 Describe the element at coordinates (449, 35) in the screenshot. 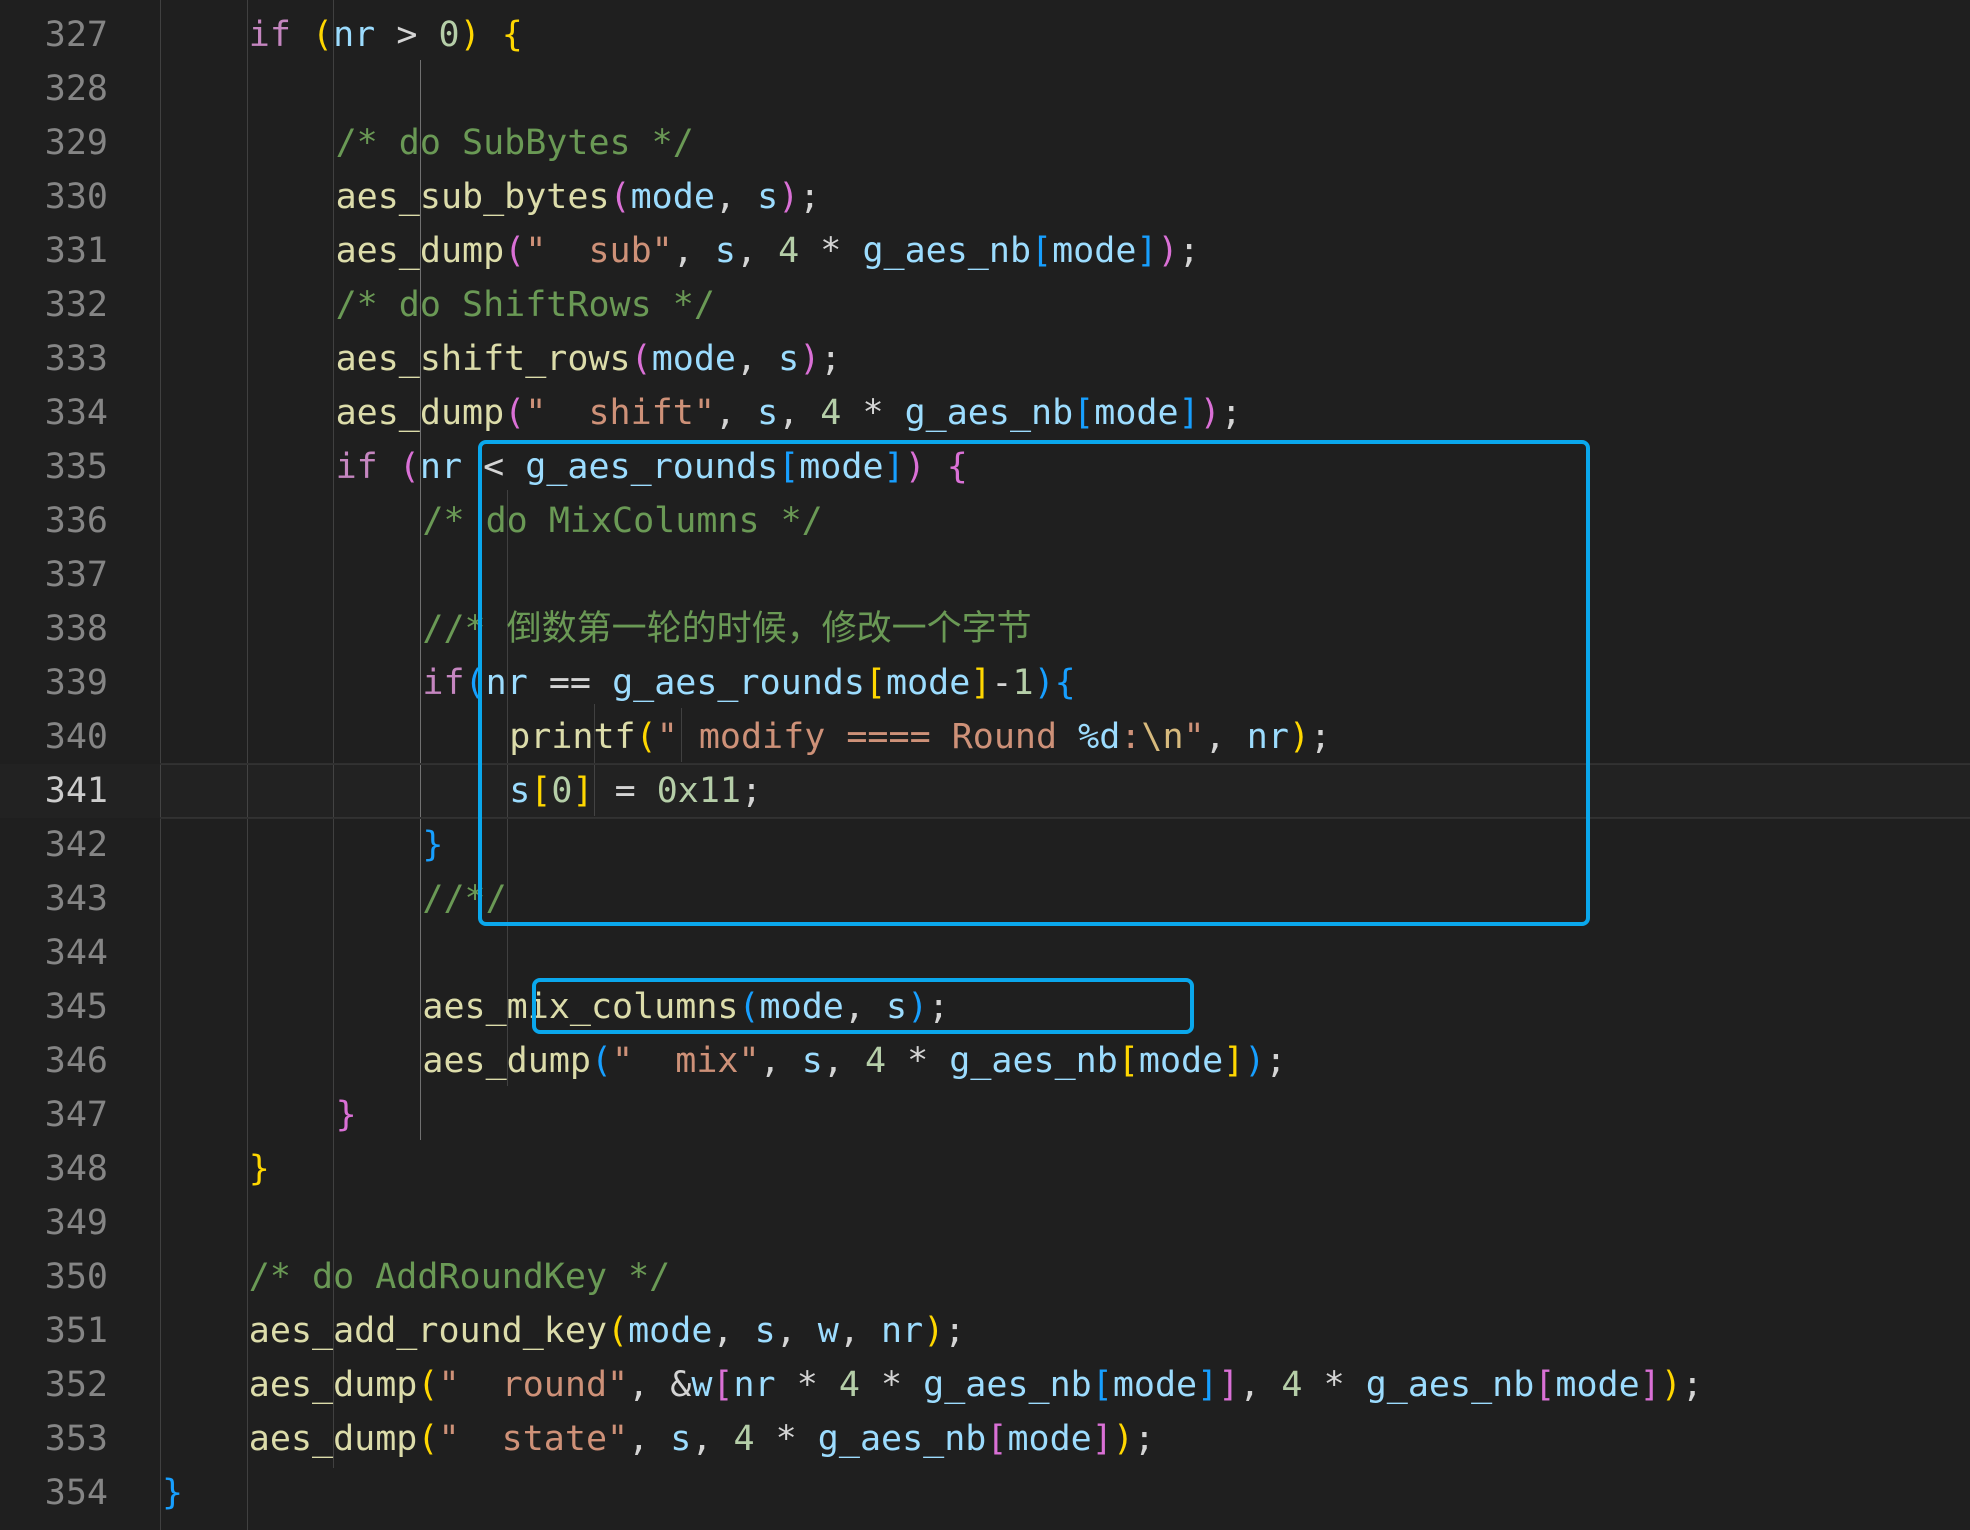

I see `token: 0` at that location.